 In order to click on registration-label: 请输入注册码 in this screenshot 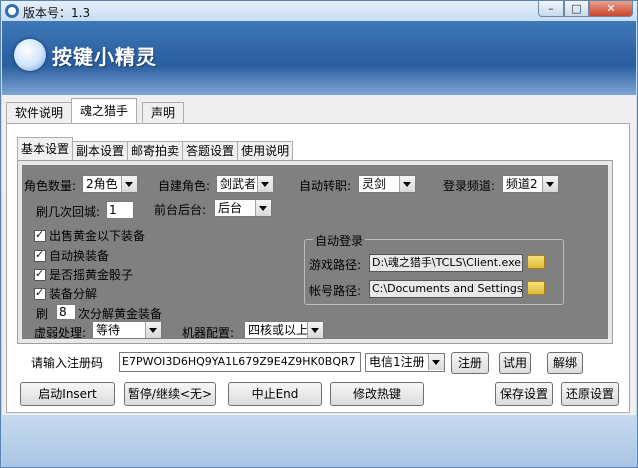, I will do `click(67, 363)`.